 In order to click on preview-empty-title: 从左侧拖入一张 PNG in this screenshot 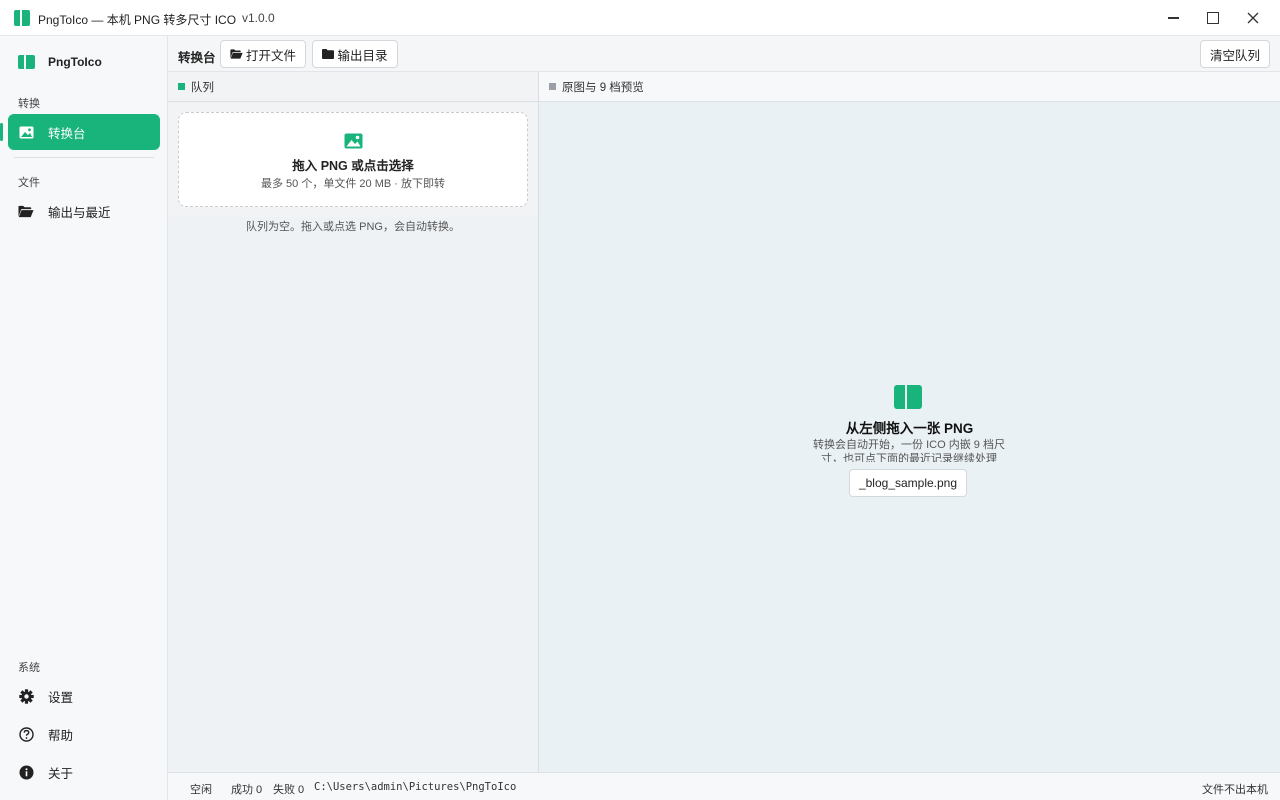, I will do `click(909, 428)`.